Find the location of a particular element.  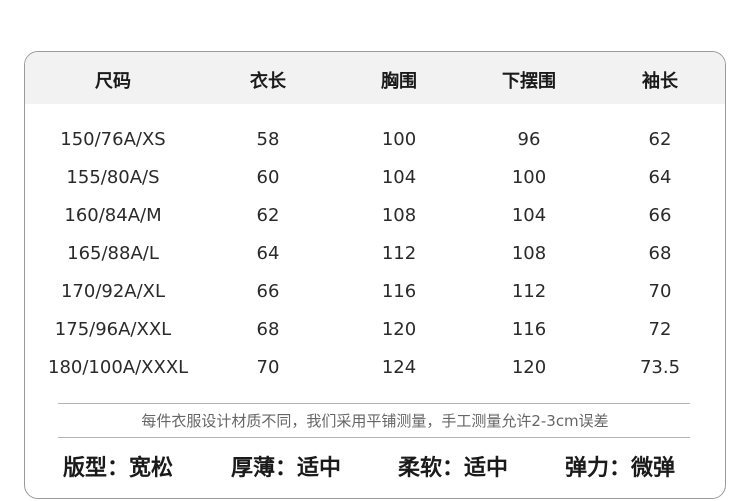

cell-length: 58 is located at coordinates (268, 139).